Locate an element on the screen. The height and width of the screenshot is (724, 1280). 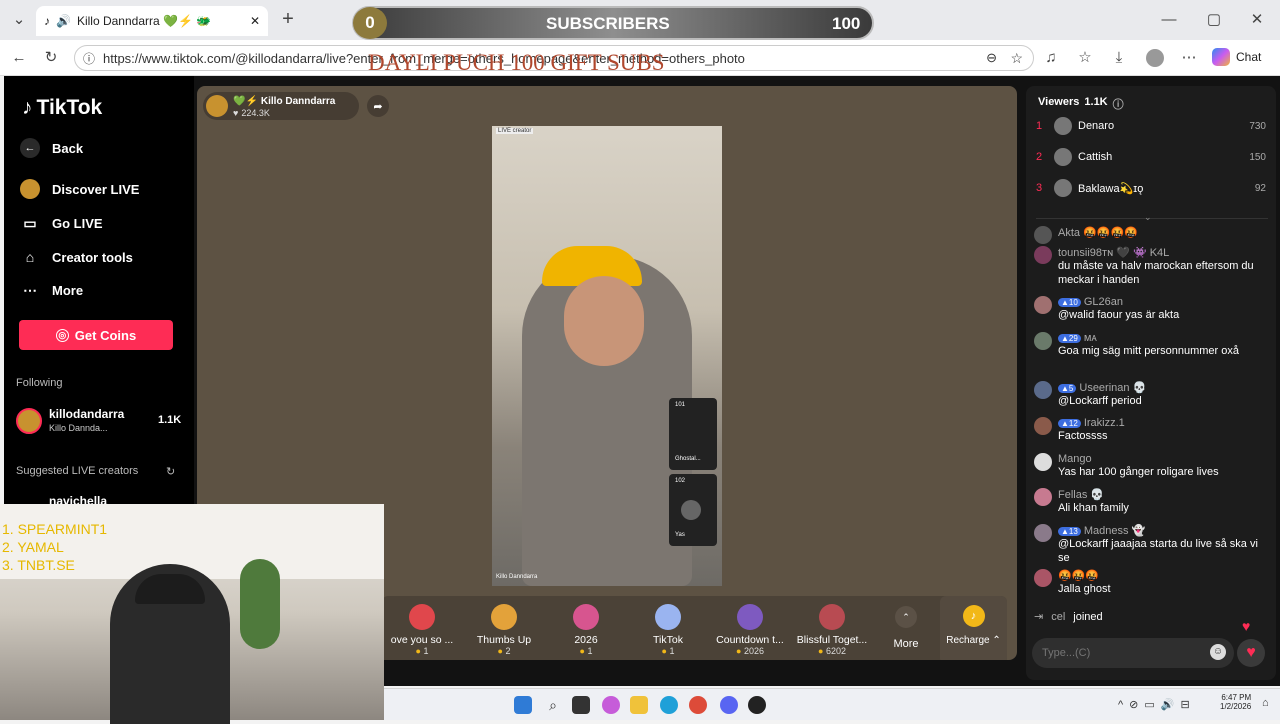
close-tab-icon: ✕ is located at coordinates (255, 21).